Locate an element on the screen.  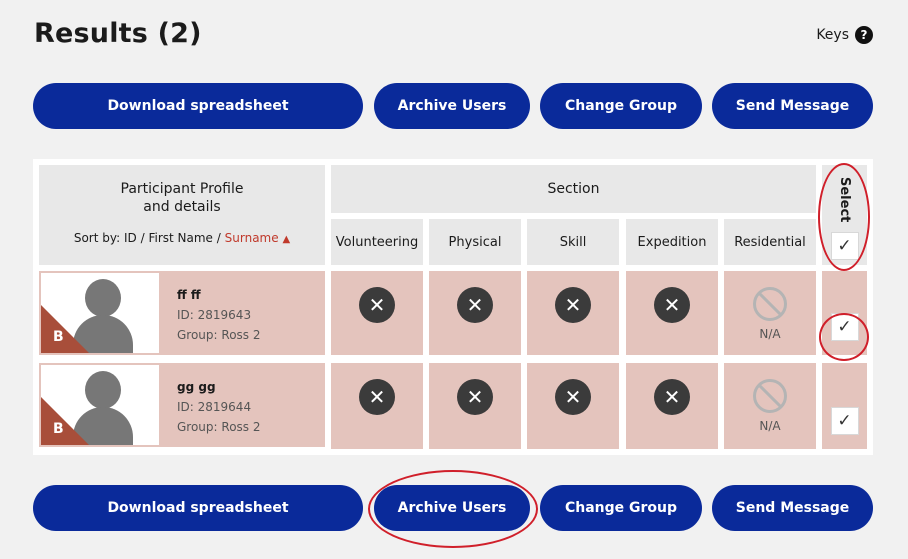
sort-prefix: Sort by: is located at coordinates (97, 238).